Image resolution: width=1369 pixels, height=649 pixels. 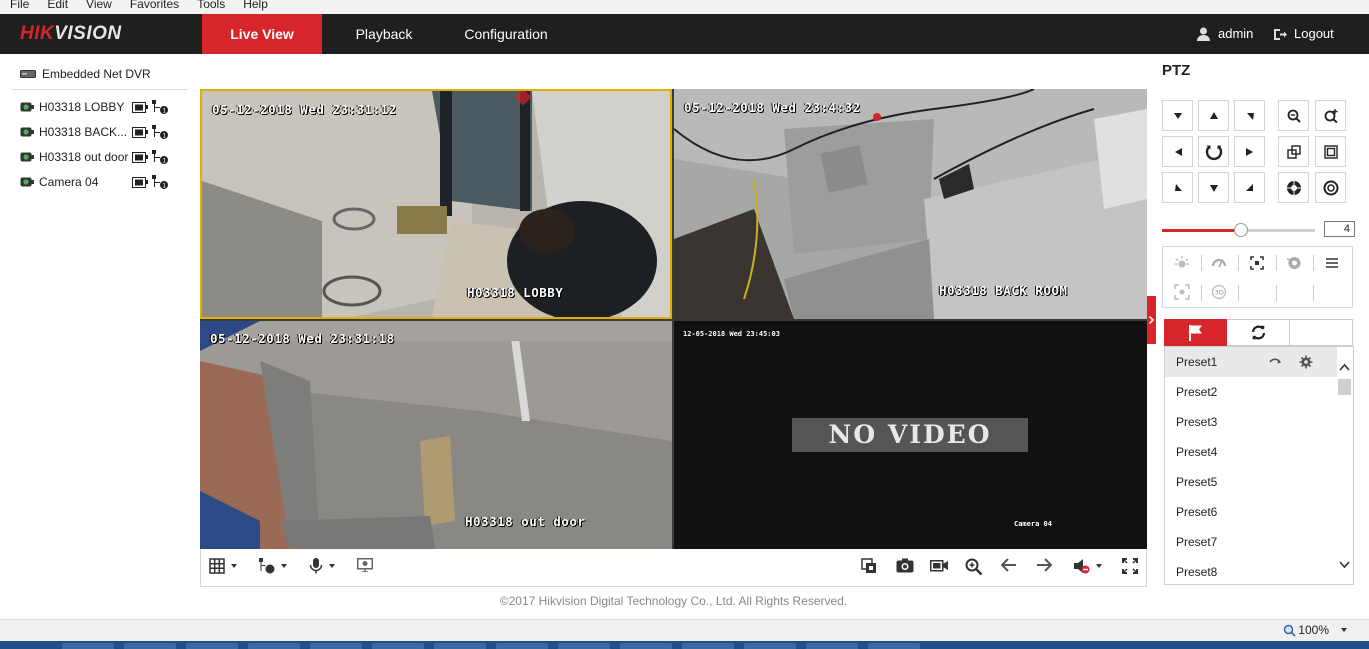 I want to click on menu-edit: Edit, so click(x=57, y=5).